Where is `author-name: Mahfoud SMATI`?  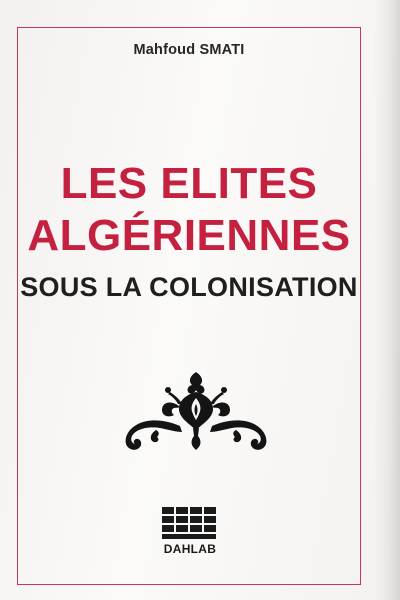
author-name: Mahfoud SMATI is located at coordinates (189, 50).